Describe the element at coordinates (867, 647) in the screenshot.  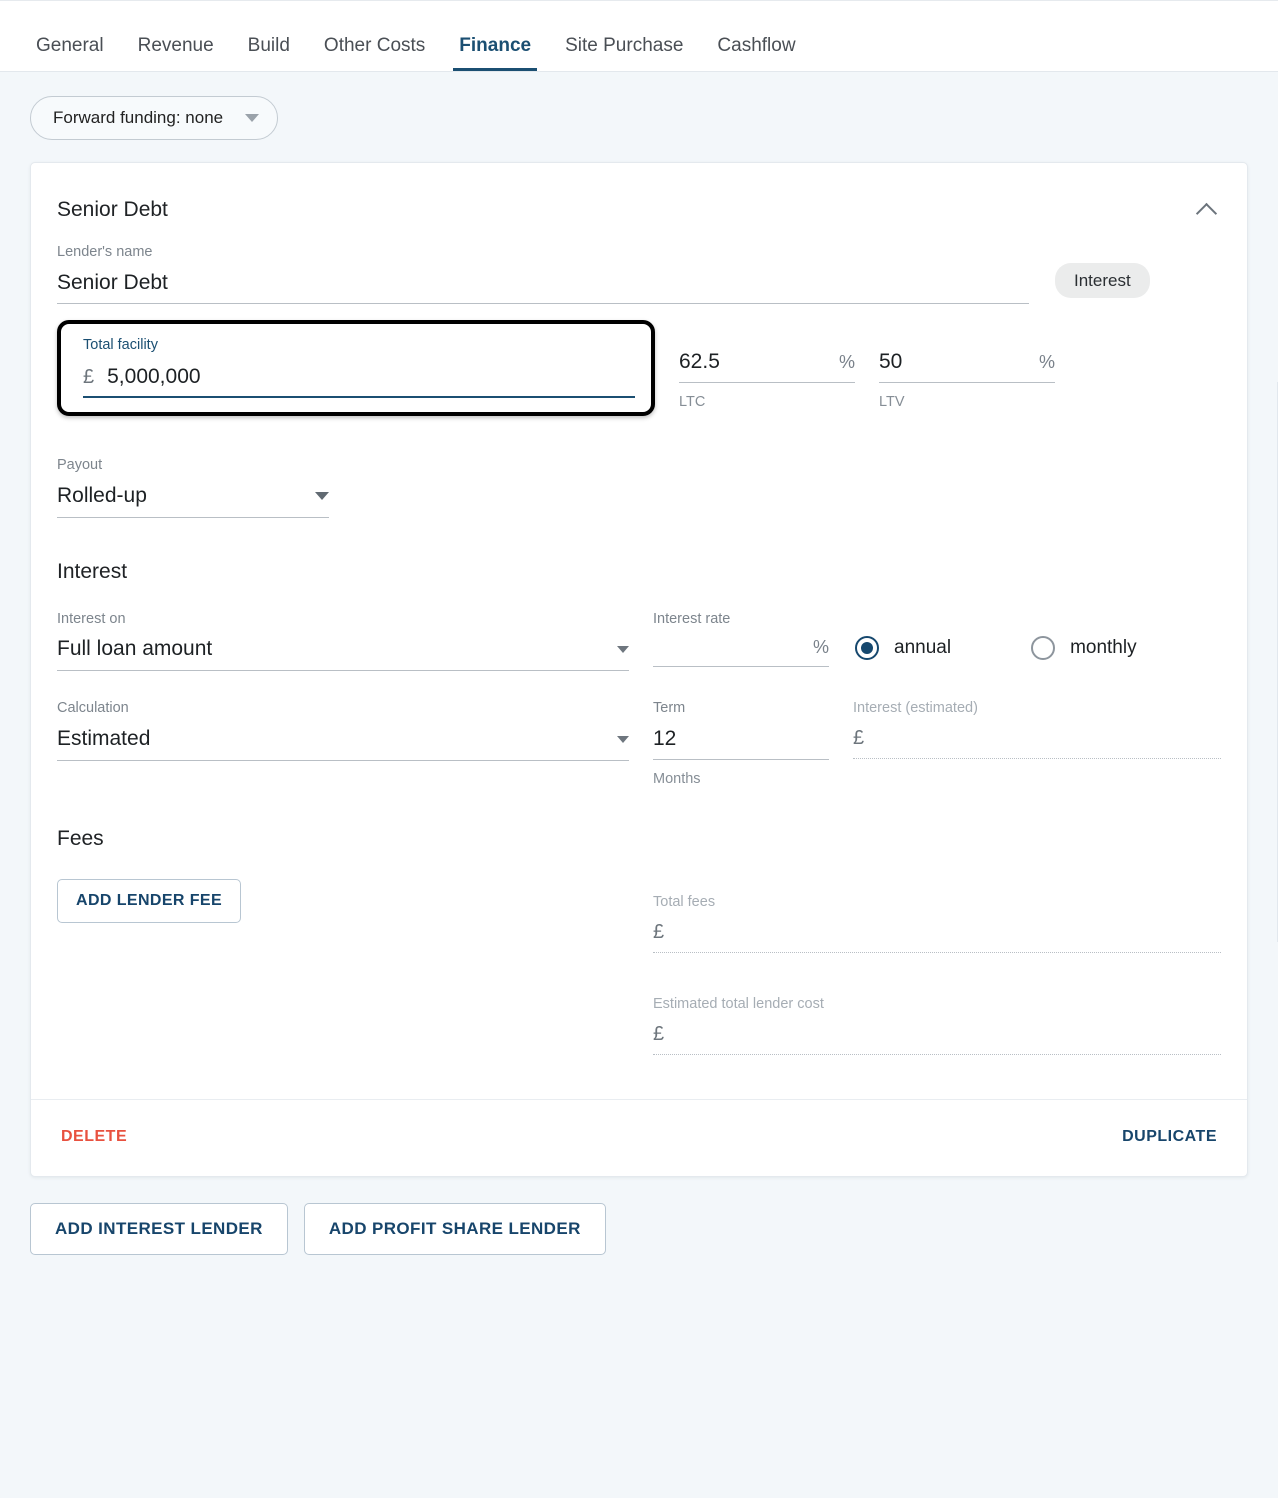
I see `radio-selected-icon` at that location.